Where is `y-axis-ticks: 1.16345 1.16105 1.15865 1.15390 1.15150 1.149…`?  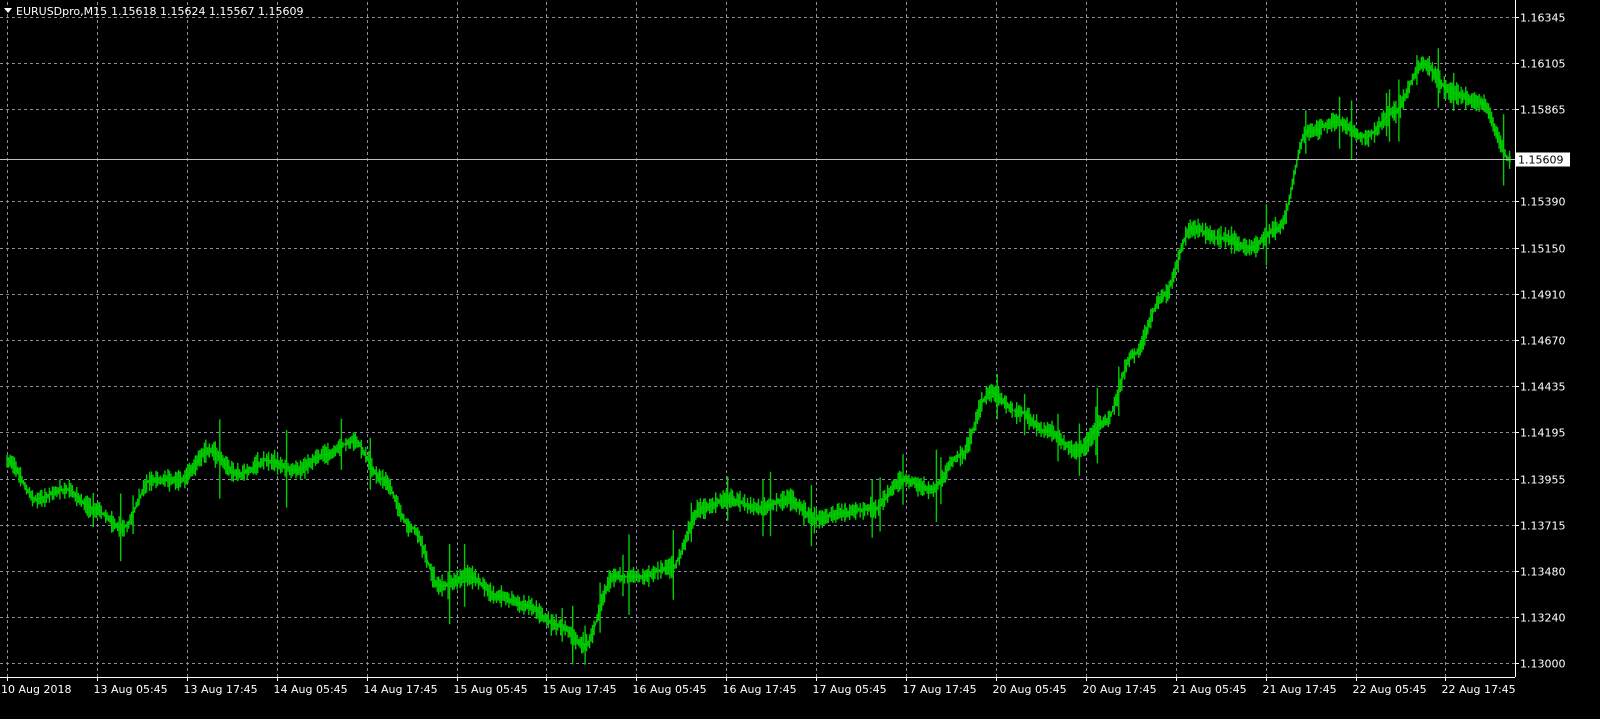
y-axis-ticks: 1.16345 1.16105 1.15865 1.15390 1.15150 1.149… is located at coordinates (1540, 341).